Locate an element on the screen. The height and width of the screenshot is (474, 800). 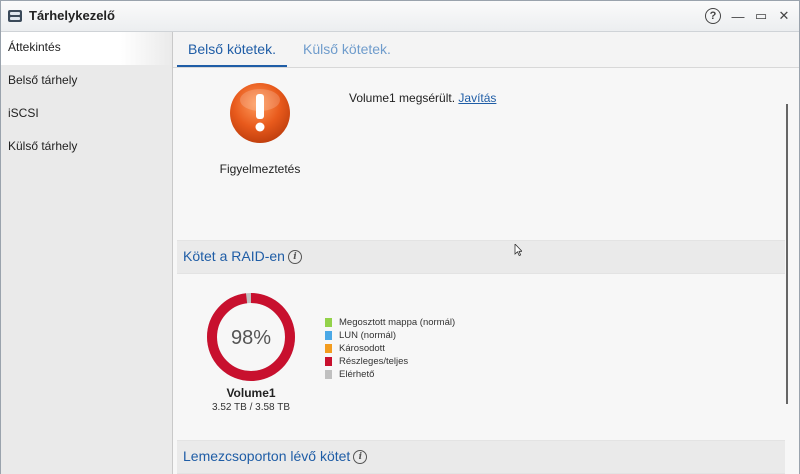
volume-size: 3.52 TB / 3.58 TB is located at coordinates (250, 407).